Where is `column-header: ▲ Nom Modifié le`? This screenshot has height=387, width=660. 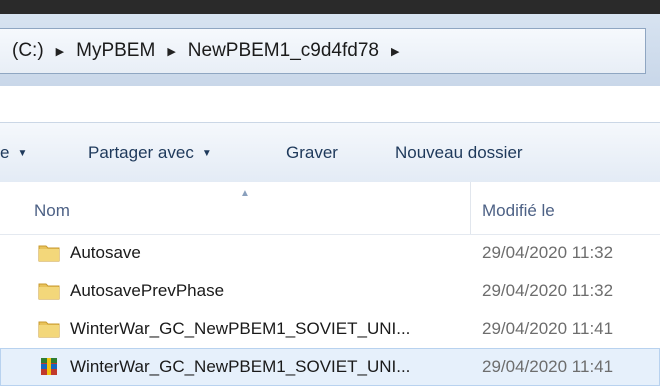 column-header: ▲ Nom Modifié le is located at coordinates (330, 208).